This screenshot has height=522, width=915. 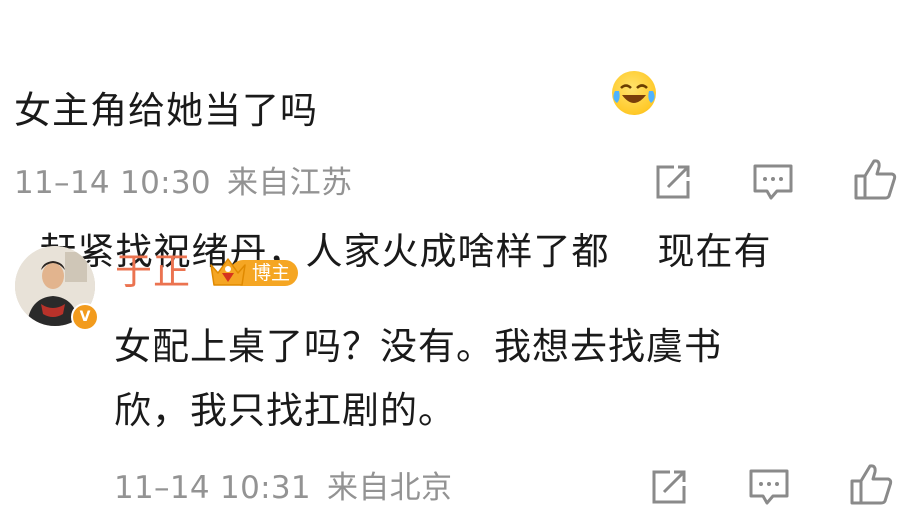 I want to click on blogger-badge: 博主, so click(x=253, y=272).